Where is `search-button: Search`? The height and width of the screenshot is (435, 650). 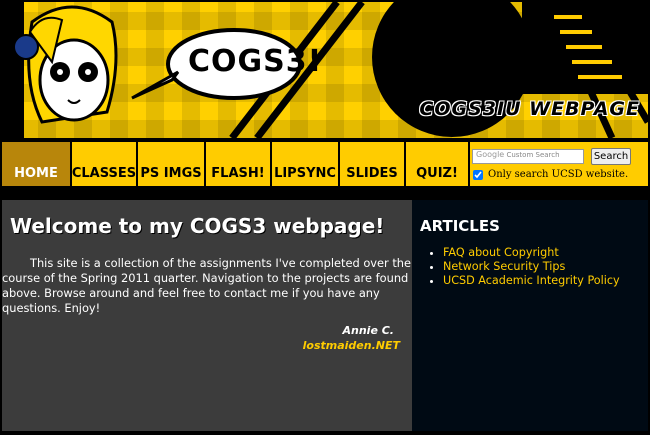
search-button: Search is located at coordinates (611, 156).